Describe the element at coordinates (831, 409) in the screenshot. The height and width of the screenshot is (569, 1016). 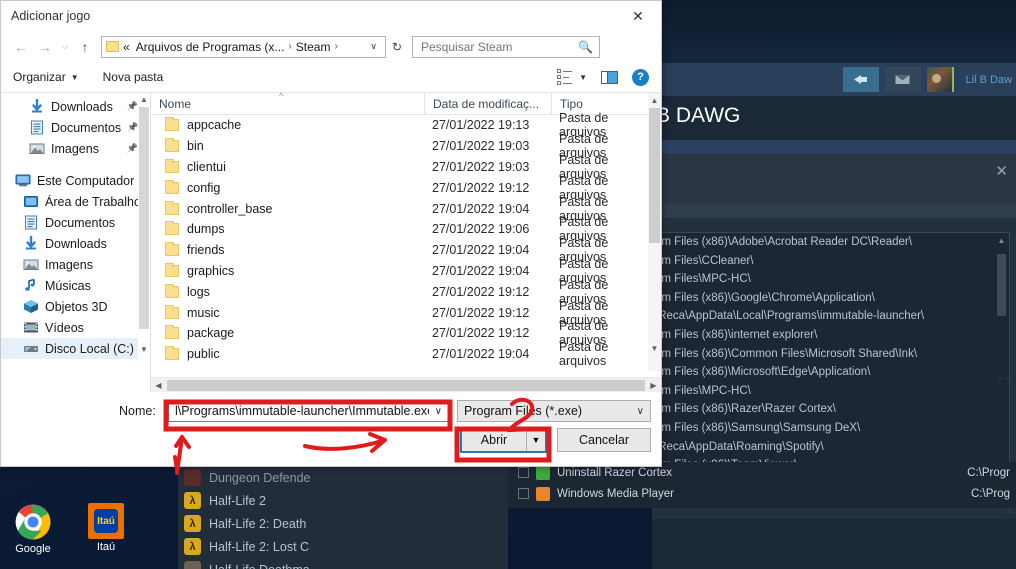
I see `list-item: am Files (x86)\Razer\Razer Cortex\` at that location.